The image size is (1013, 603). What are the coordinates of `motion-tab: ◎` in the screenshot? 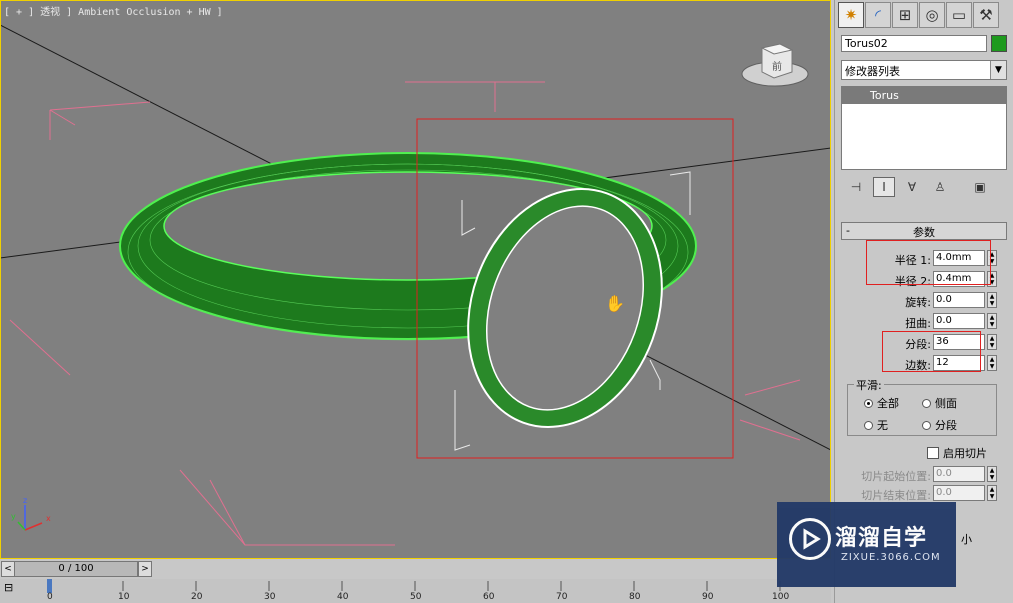 It's located at (932, 15).